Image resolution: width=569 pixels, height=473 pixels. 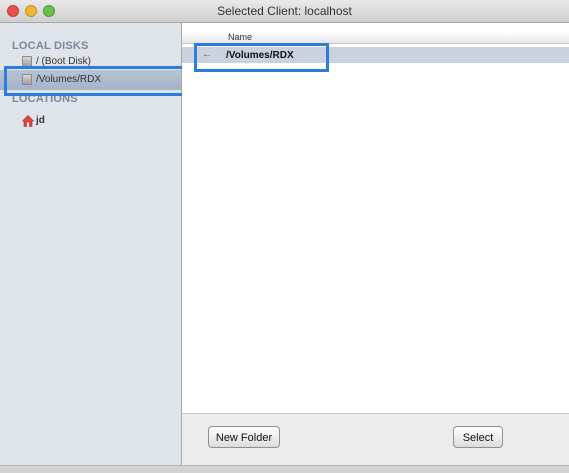 I want to click on row-selection-highlight, so click(x=261, y=57).